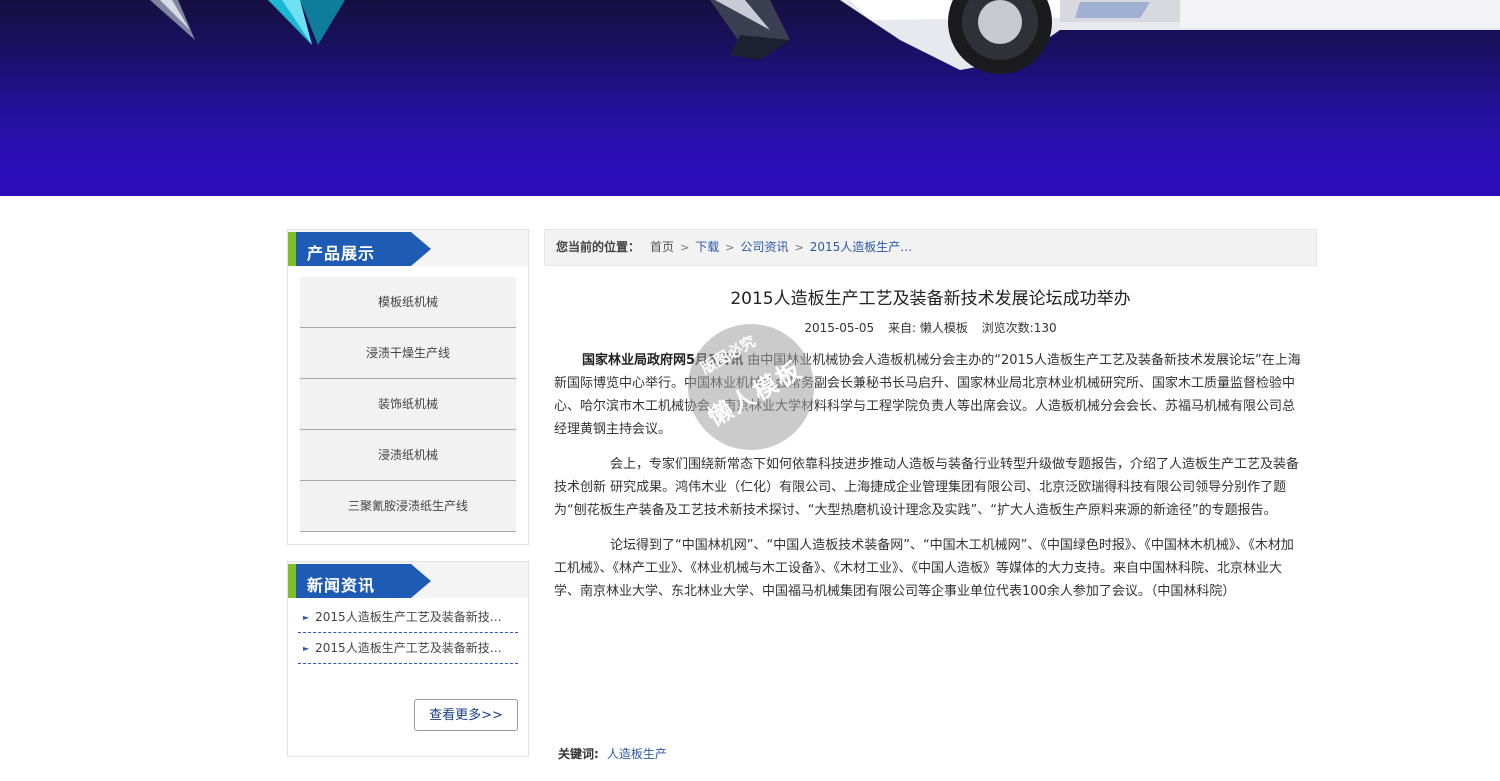 This screenshot has width=1500, height=781. Describe the element at coordinates (408, 455) in the screenshot. I see `product-item: 浸渍纸机械` at that location.